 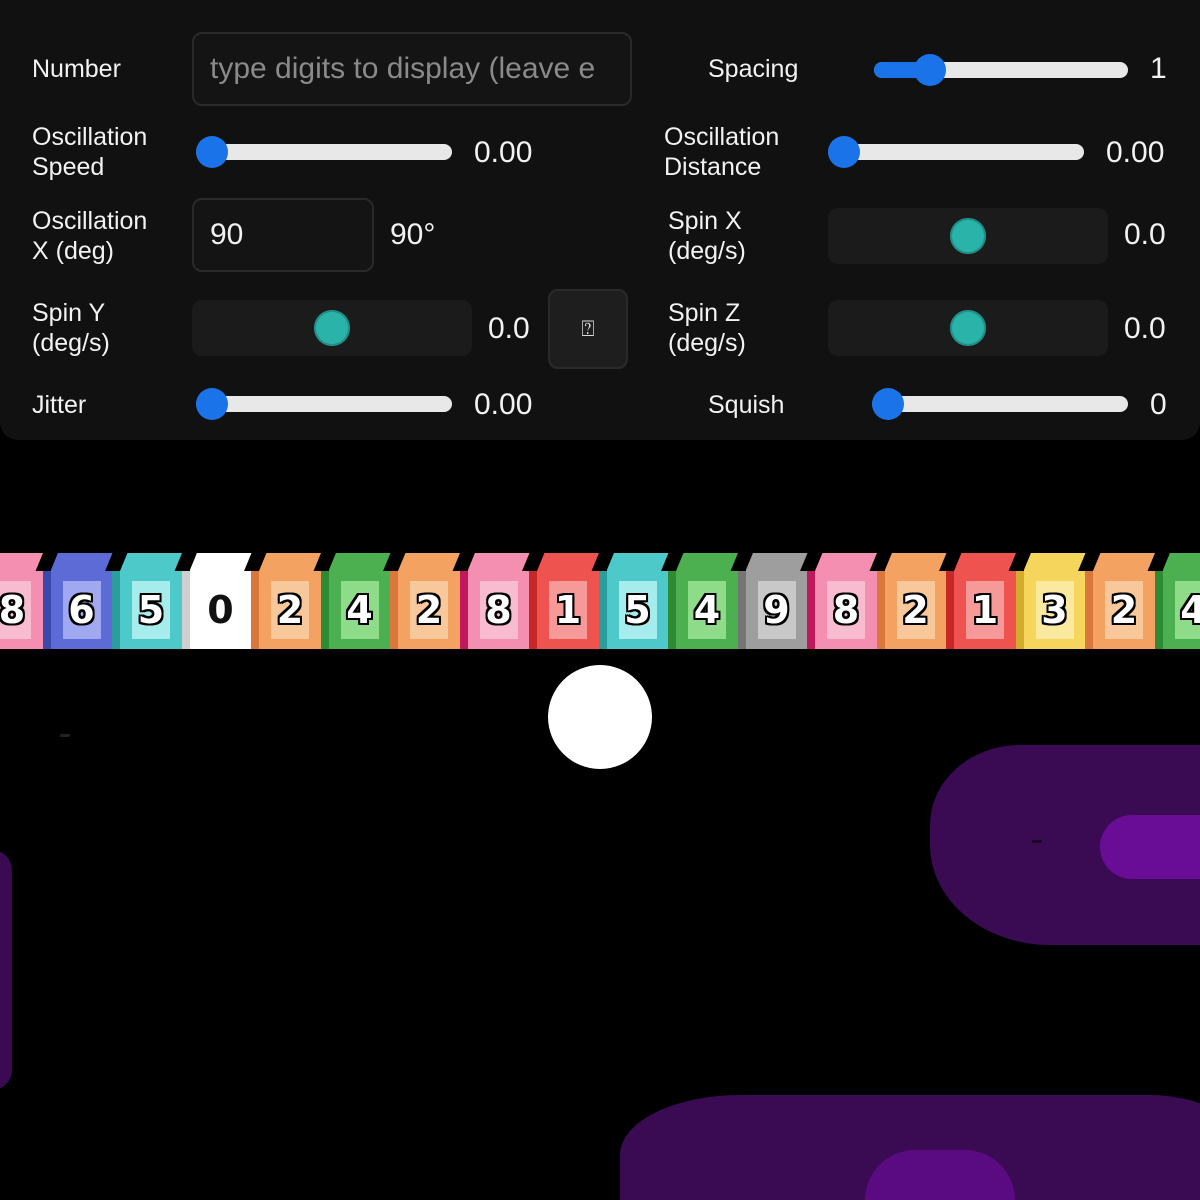 What do you see at coordinates (68, 167) in the screenshot?
I see `oscillation-speed-label-line2: Speed` at bounding box center [68, 167].